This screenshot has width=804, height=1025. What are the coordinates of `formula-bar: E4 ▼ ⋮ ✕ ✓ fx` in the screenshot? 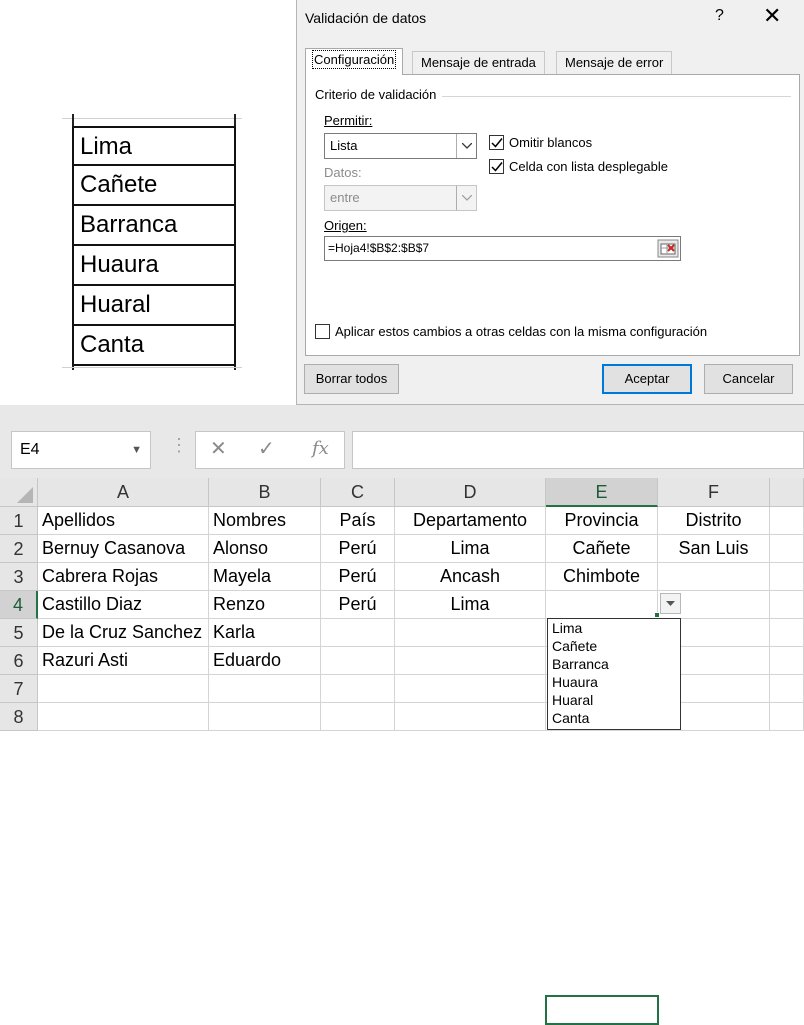 It's located at (402, 441).